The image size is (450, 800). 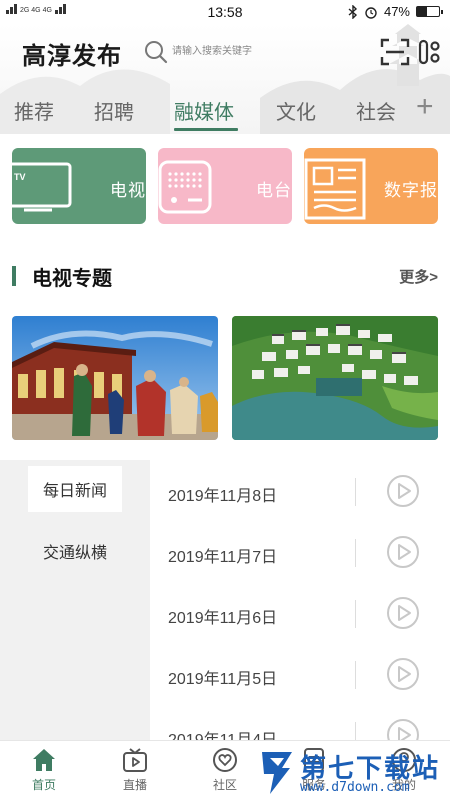 I want to click on section-title: 电视专题, so click(x=72, y=279).